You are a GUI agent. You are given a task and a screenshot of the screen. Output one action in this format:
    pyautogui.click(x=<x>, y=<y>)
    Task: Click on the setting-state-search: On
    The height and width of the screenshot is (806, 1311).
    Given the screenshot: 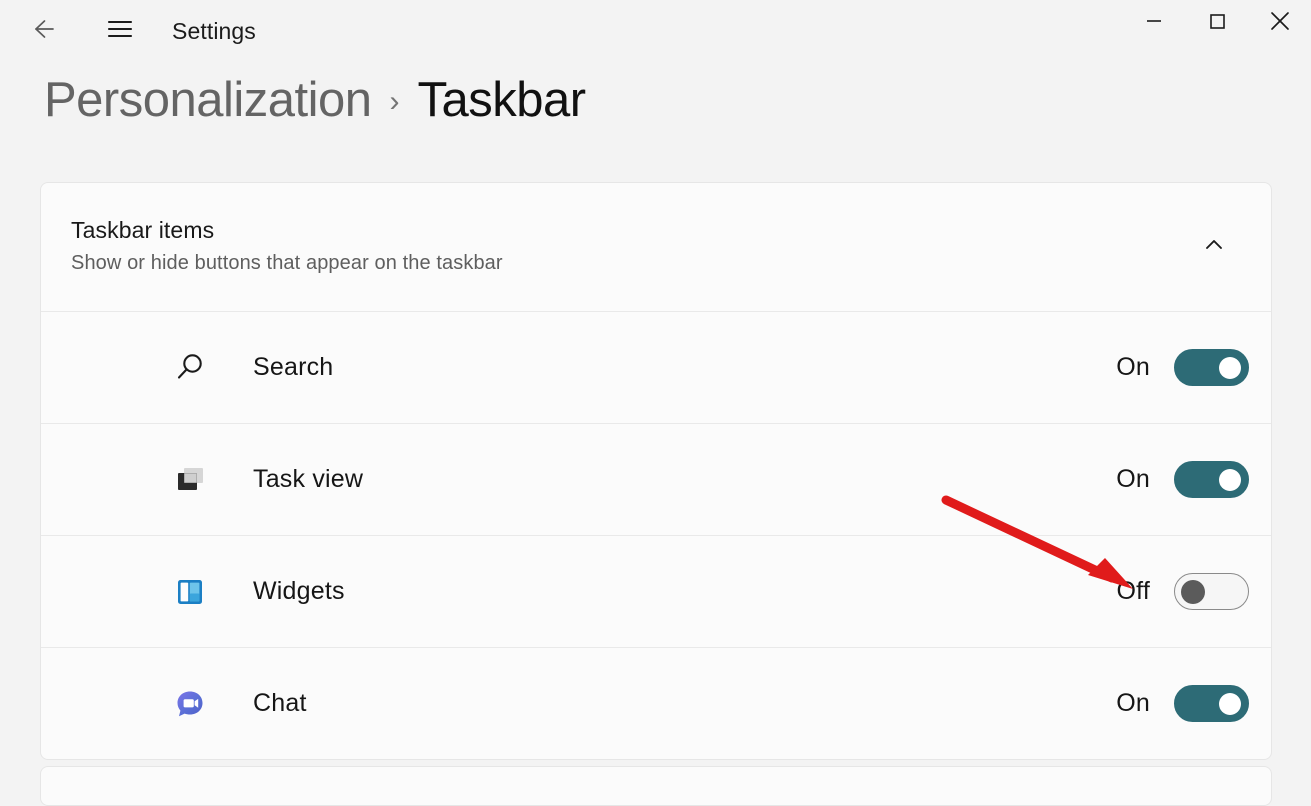 What is the action you would take?
    pyautogui.click(x=1133, y=367)
    